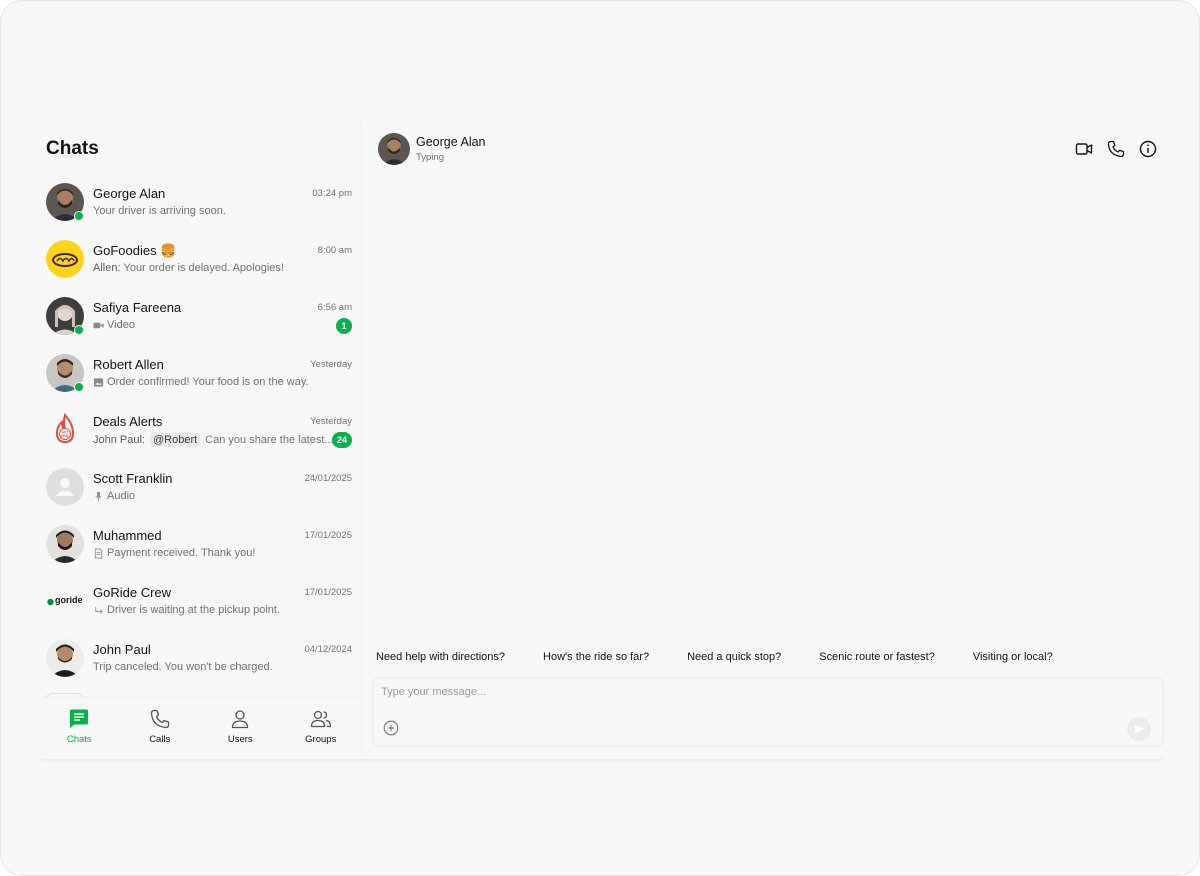 This screenshot has height=876, width=1200. What do you see at coordinates (98, 496) in the screenshot?
I see `mic-icon` at bounding box center [98, 496].